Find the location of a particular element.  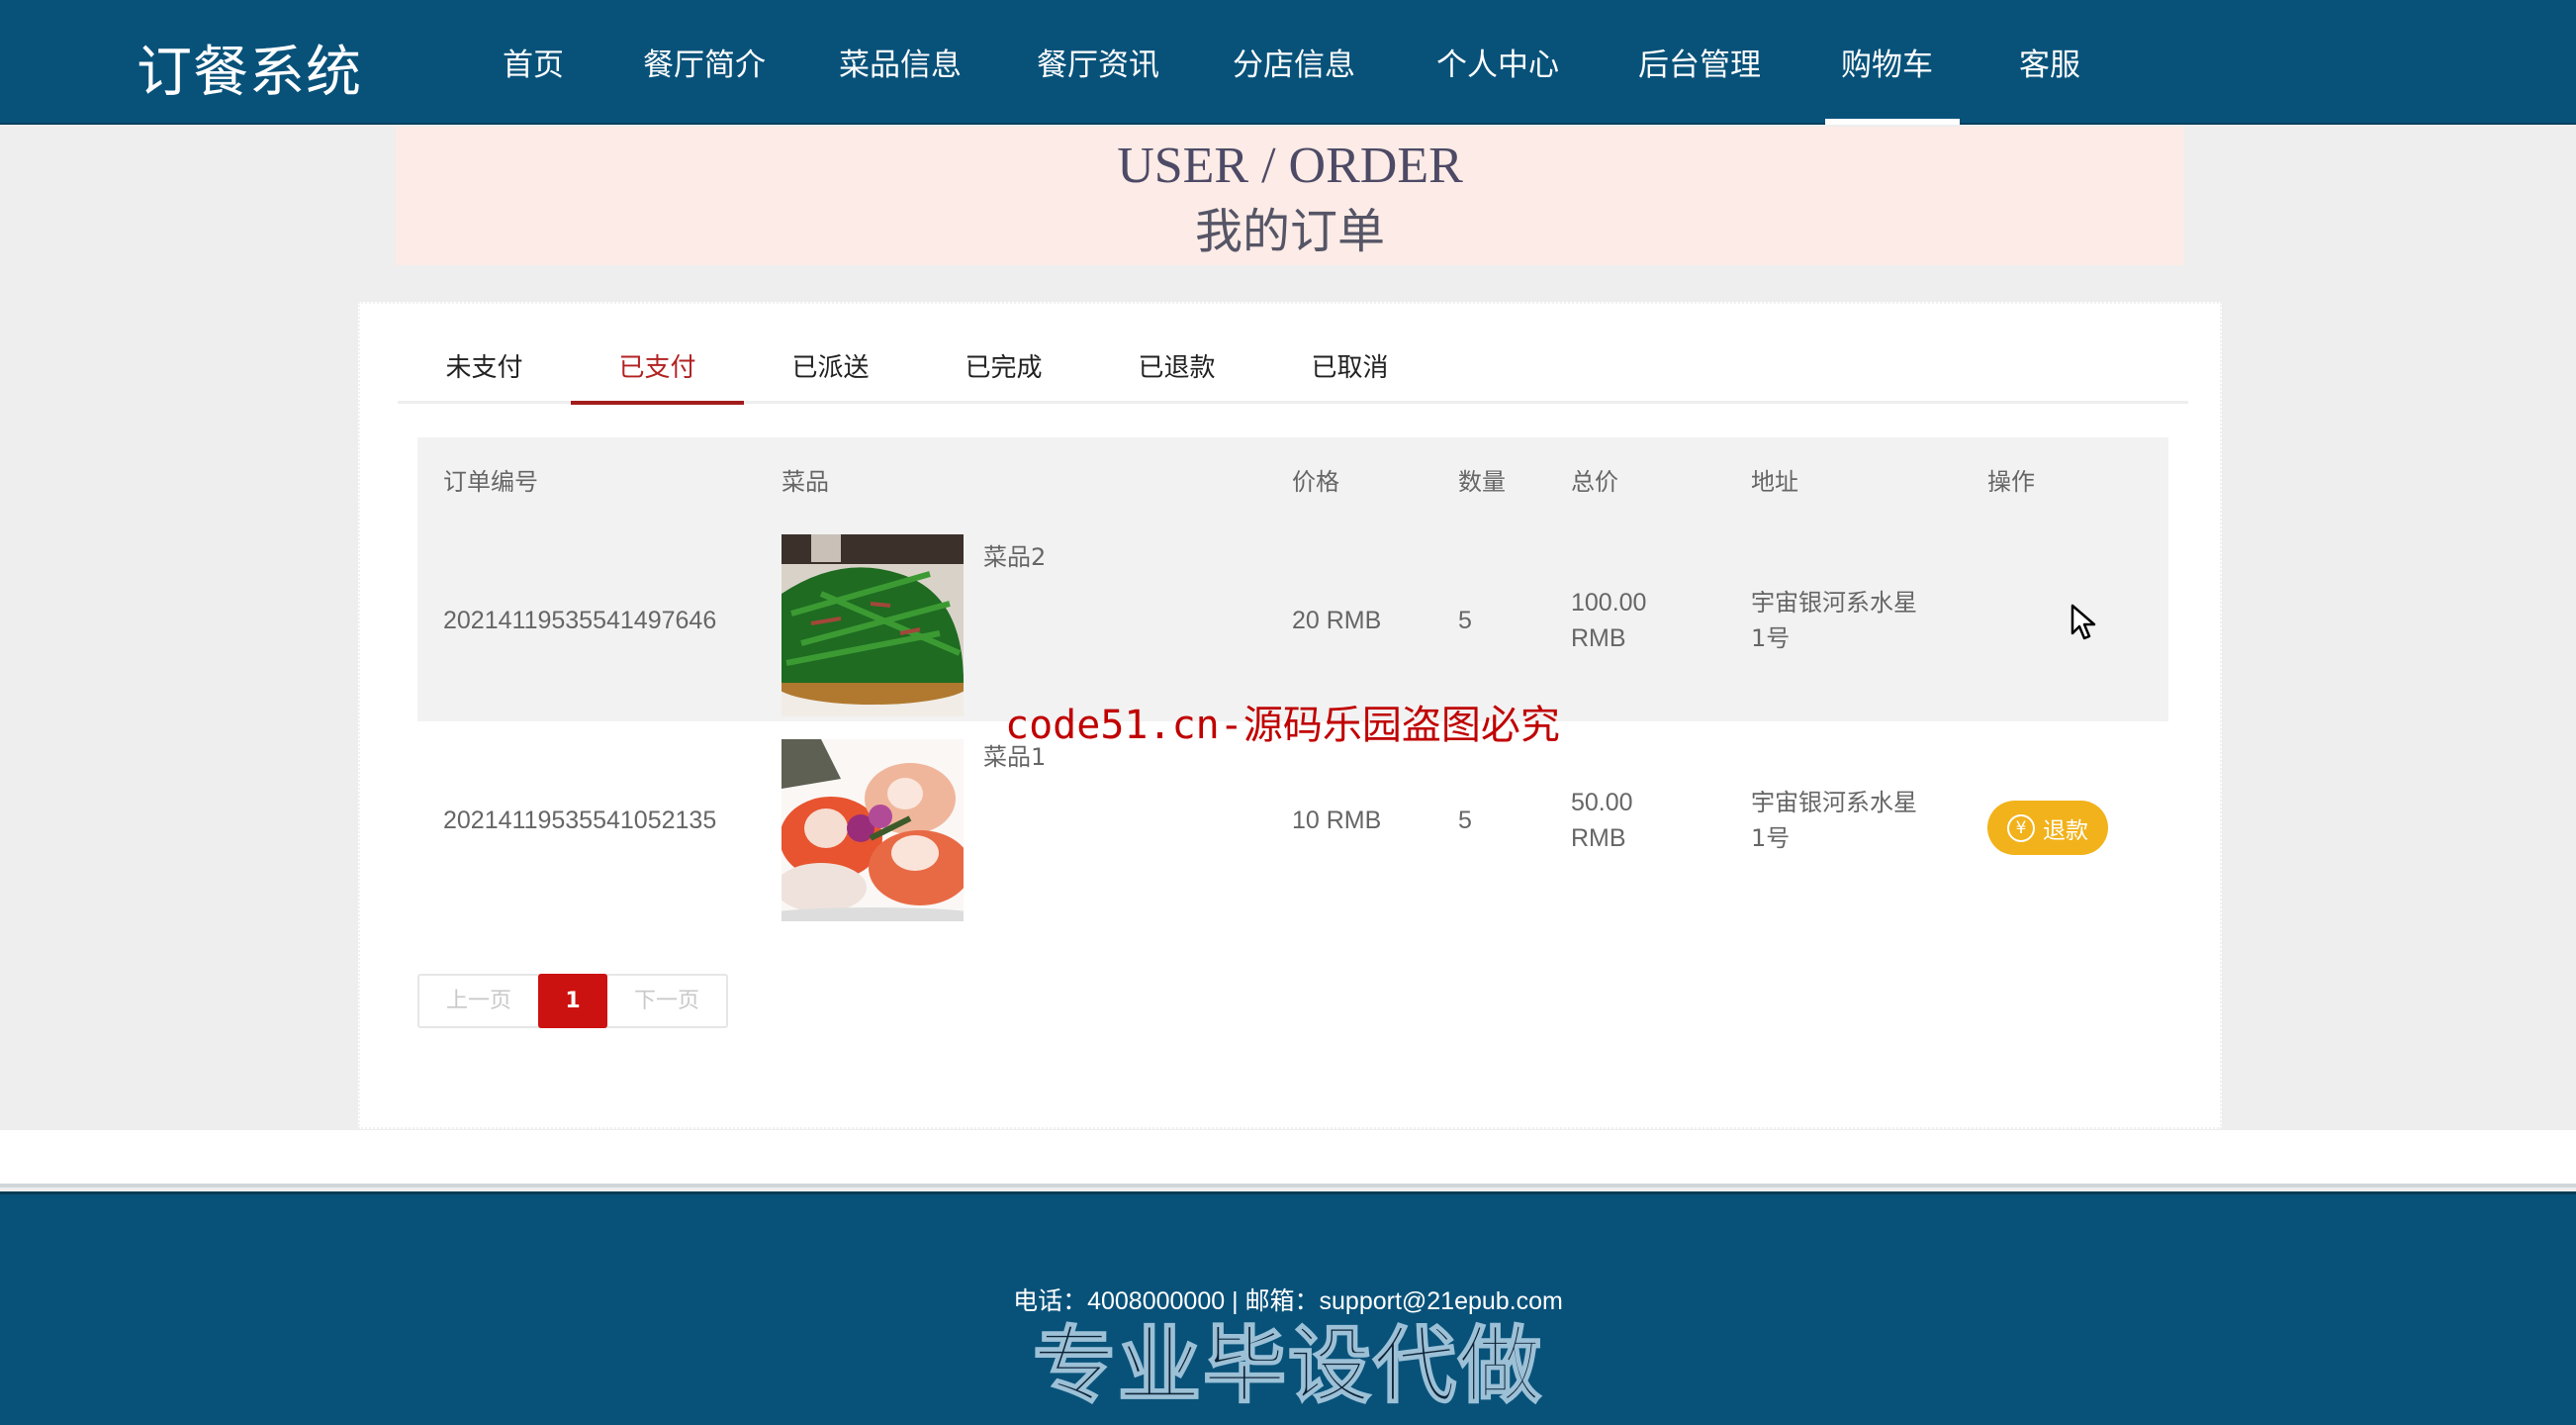

nav-item-dishes: 菜品信息 is located at coordinates (900, 62).